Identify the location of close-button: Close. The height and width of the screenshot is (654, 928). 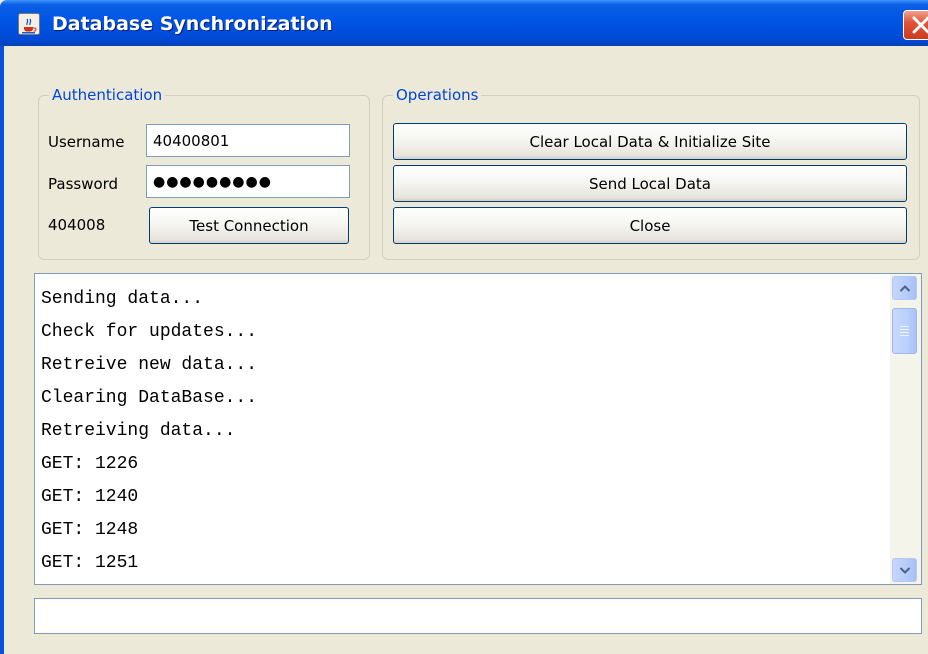
(650, 225).